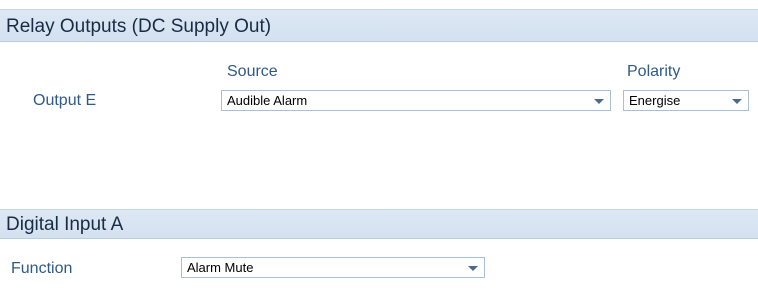 The image size is (758, 288). What do you see at coordinates (65, 224) in the screenshot?
I see `digital-input-title: Digital Input A` at bounding box center [65, 224].